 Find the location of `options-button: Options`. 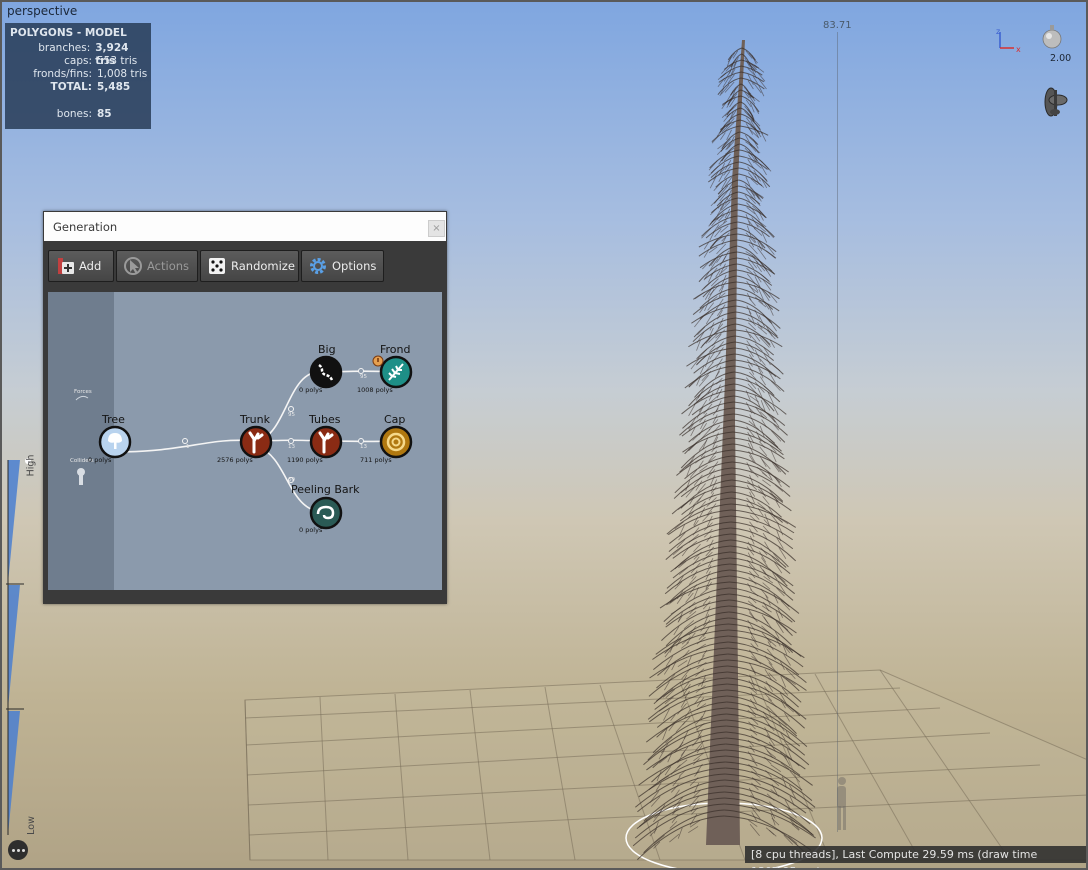

options-button: Options is located at coordinates (342, 266).